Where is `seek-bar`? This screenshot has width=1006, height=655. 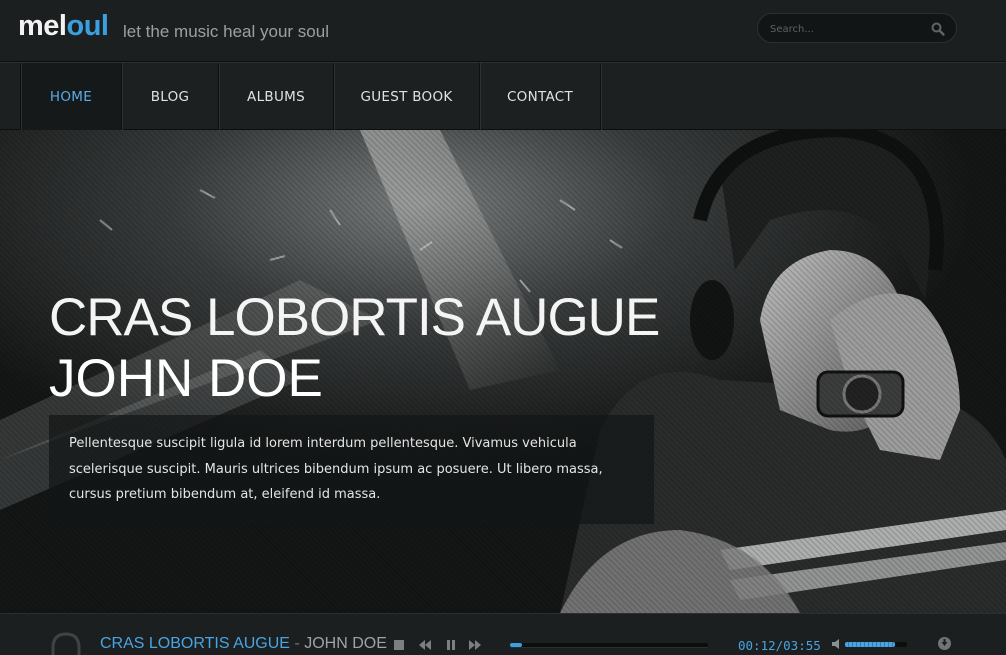
seek-bar is located at coordinates (609, 645).